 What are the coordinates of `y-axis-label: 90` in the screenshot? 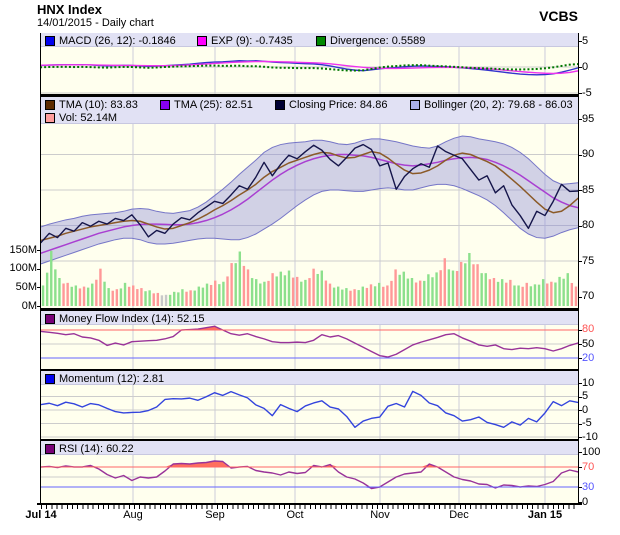 It's located at (588, 154).